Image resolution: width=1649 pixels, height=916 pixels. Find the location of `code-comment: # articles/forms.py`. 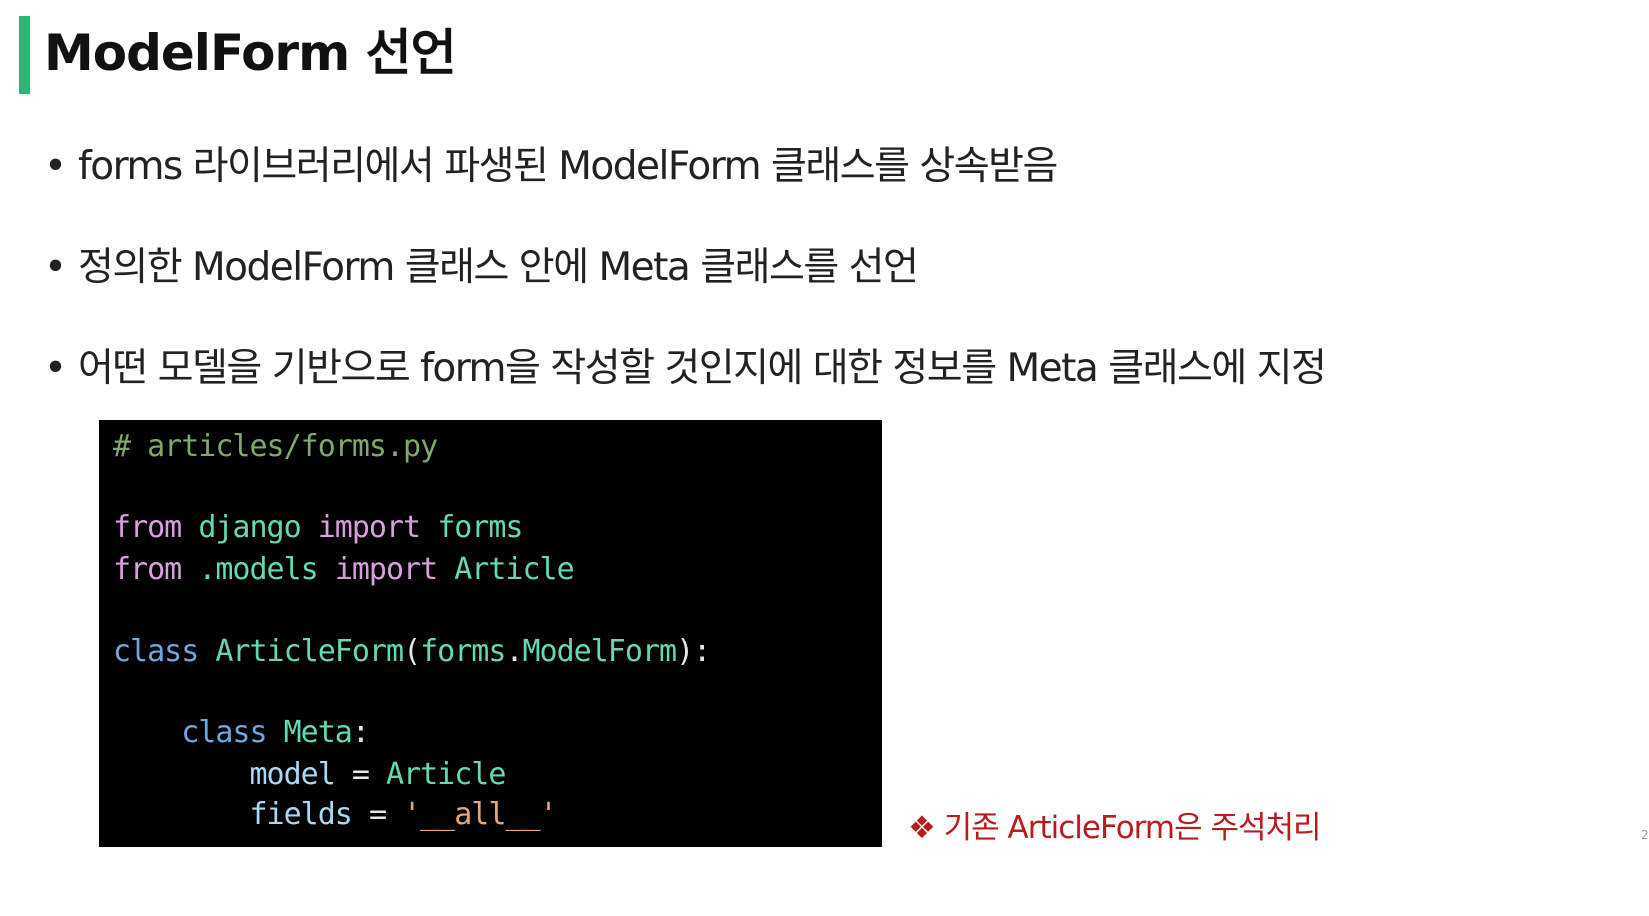

code-comment: # articles/forms.py is located at coordinates (275, 446).